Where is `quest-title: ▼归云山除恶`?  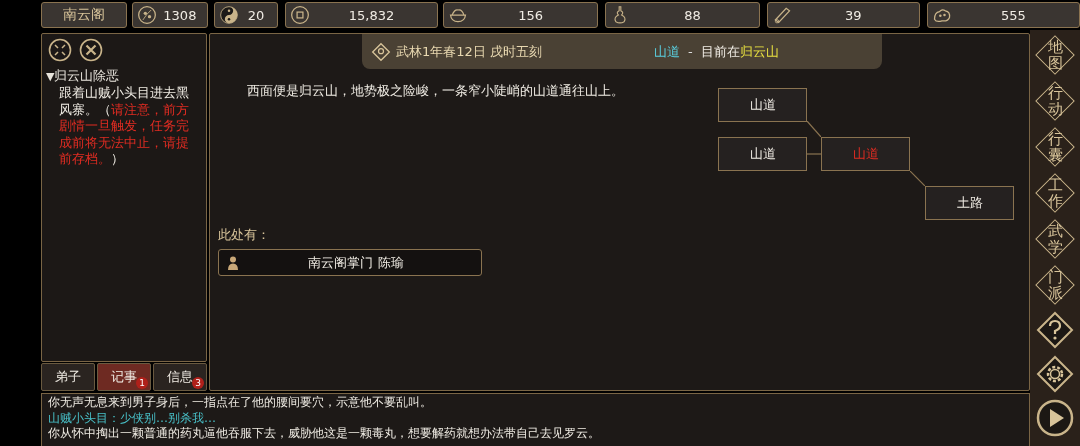
quest-title: ▼归云山除恶 is located at coordinates (125, 76).